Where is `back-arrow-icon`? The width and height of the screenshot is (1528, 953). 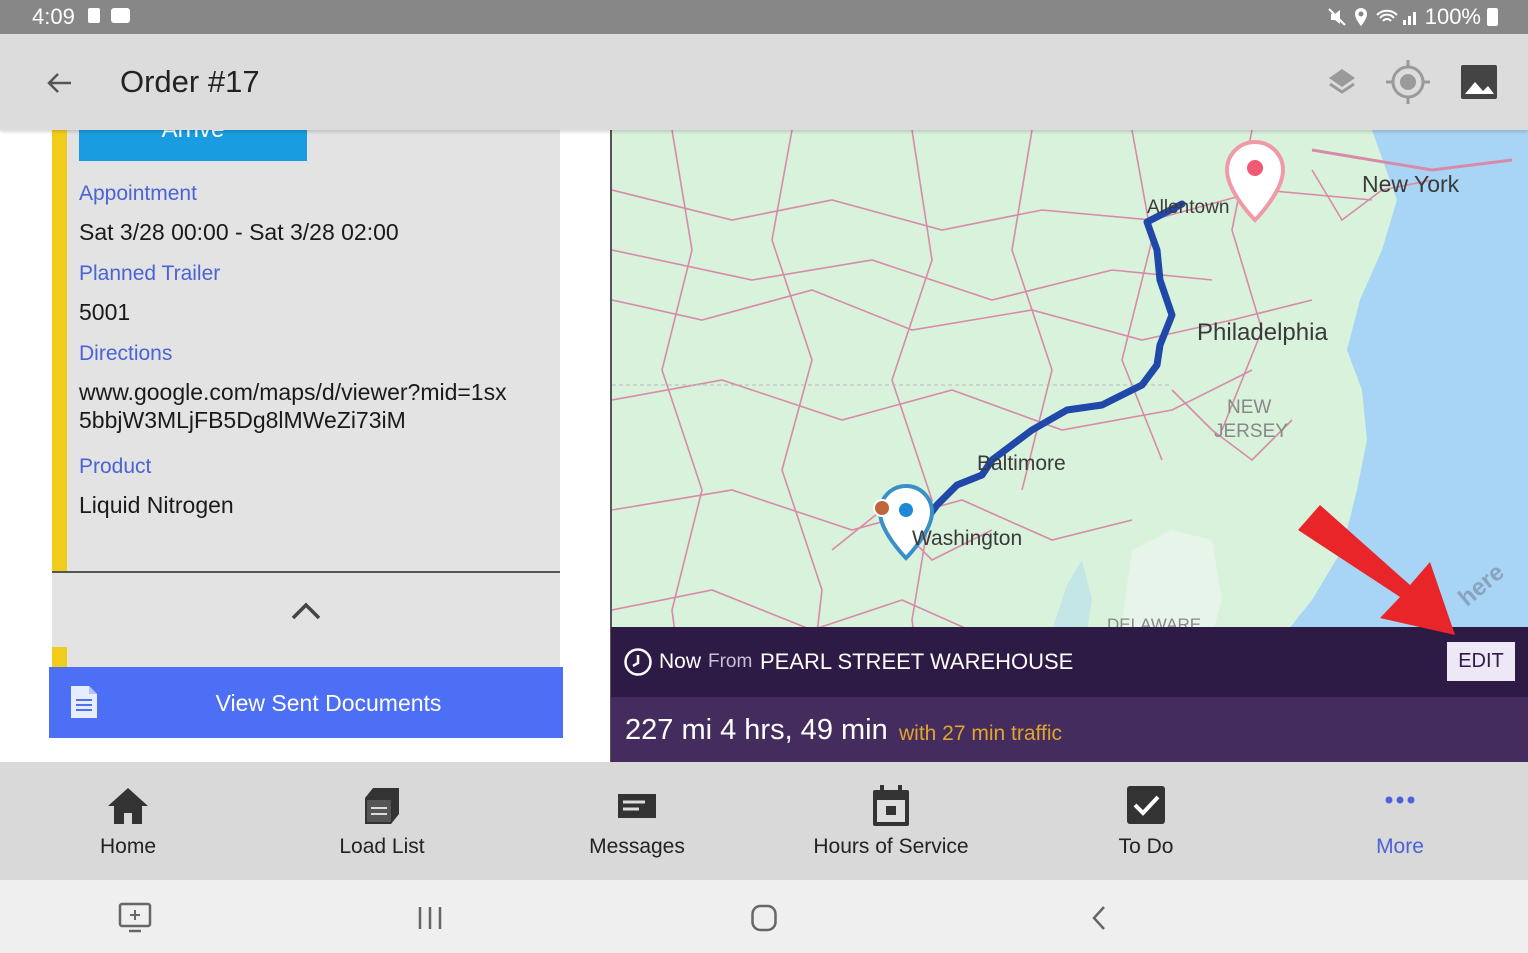 back-arrow-icon is located at coordinates (59, 83).